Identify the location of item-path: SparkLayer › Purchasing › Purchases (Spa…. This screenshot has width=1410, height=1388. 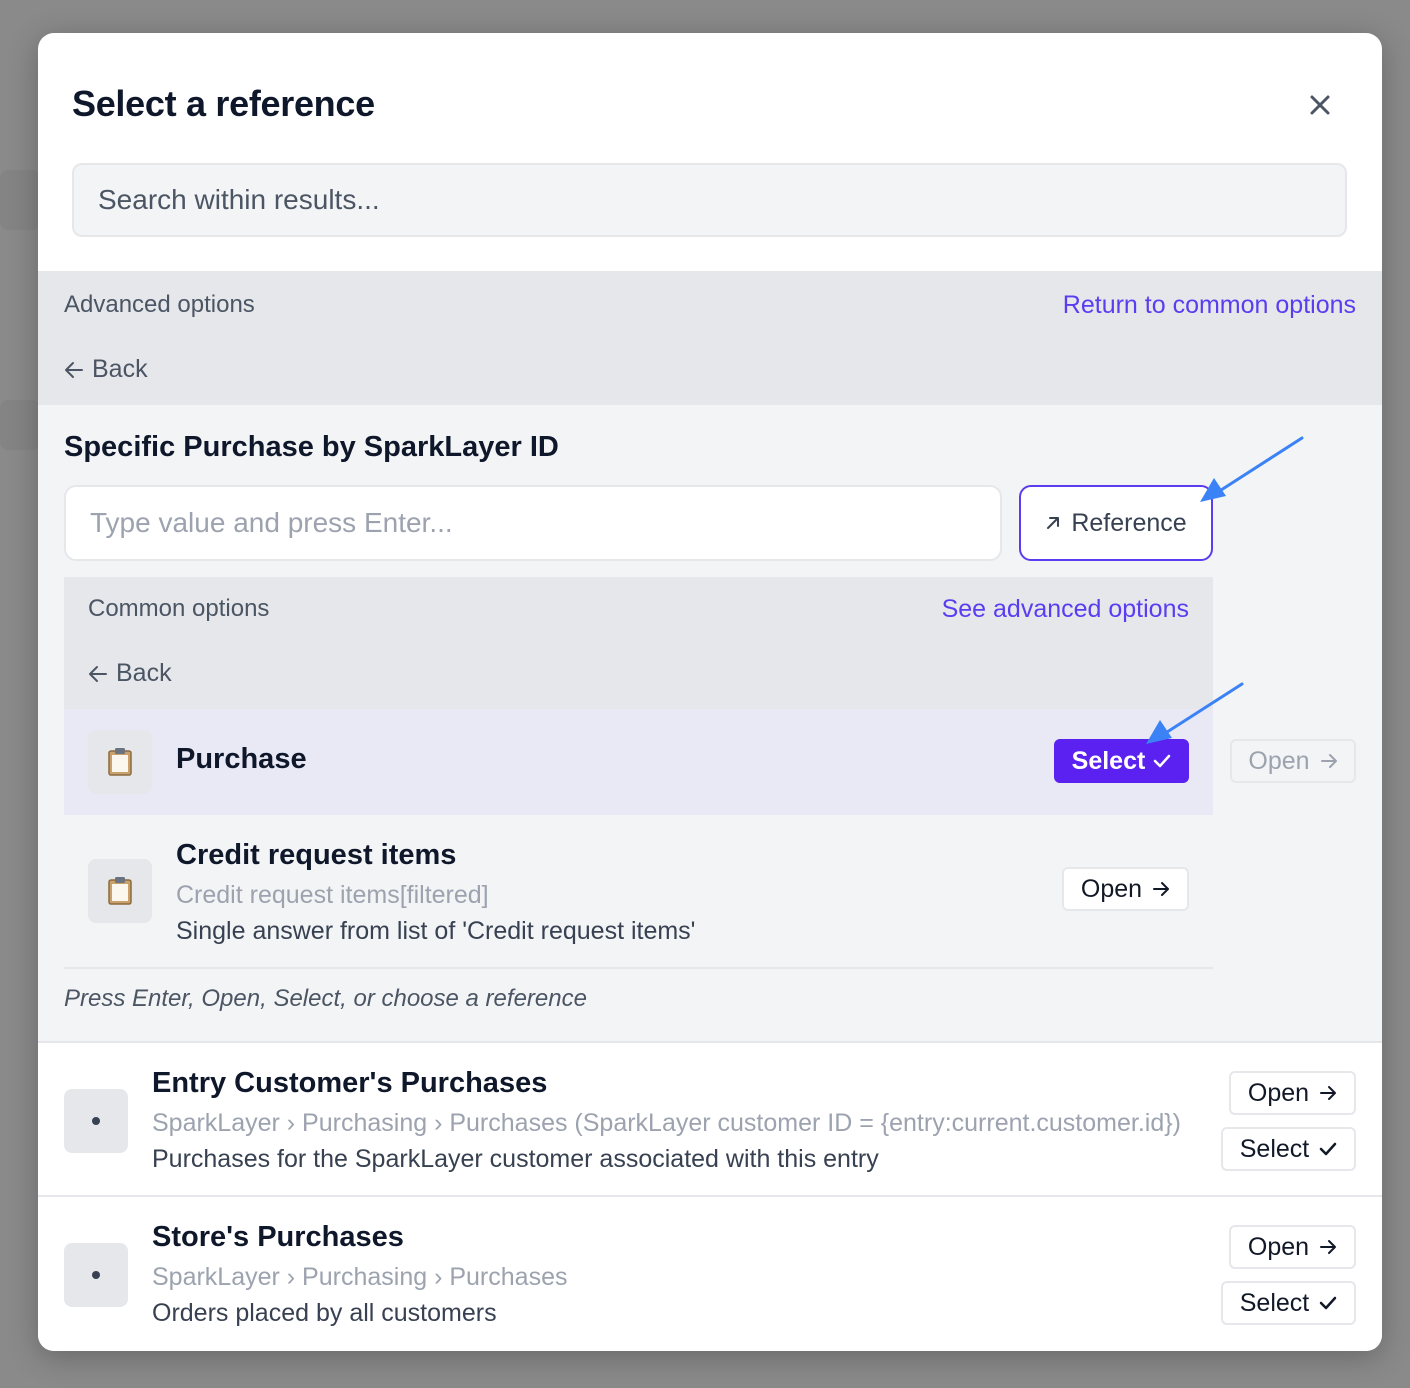
(666, 1123).